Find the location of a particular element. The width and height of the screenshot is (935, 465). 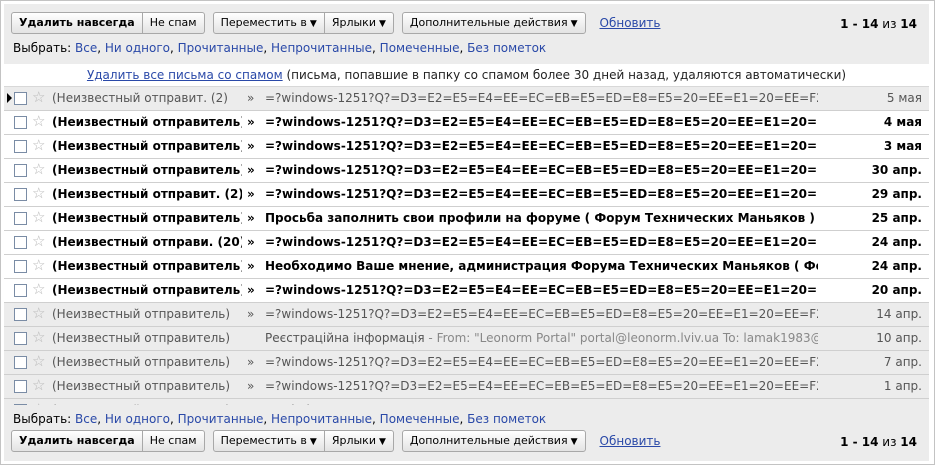

count-of: из is located at coordinates (889, 442).